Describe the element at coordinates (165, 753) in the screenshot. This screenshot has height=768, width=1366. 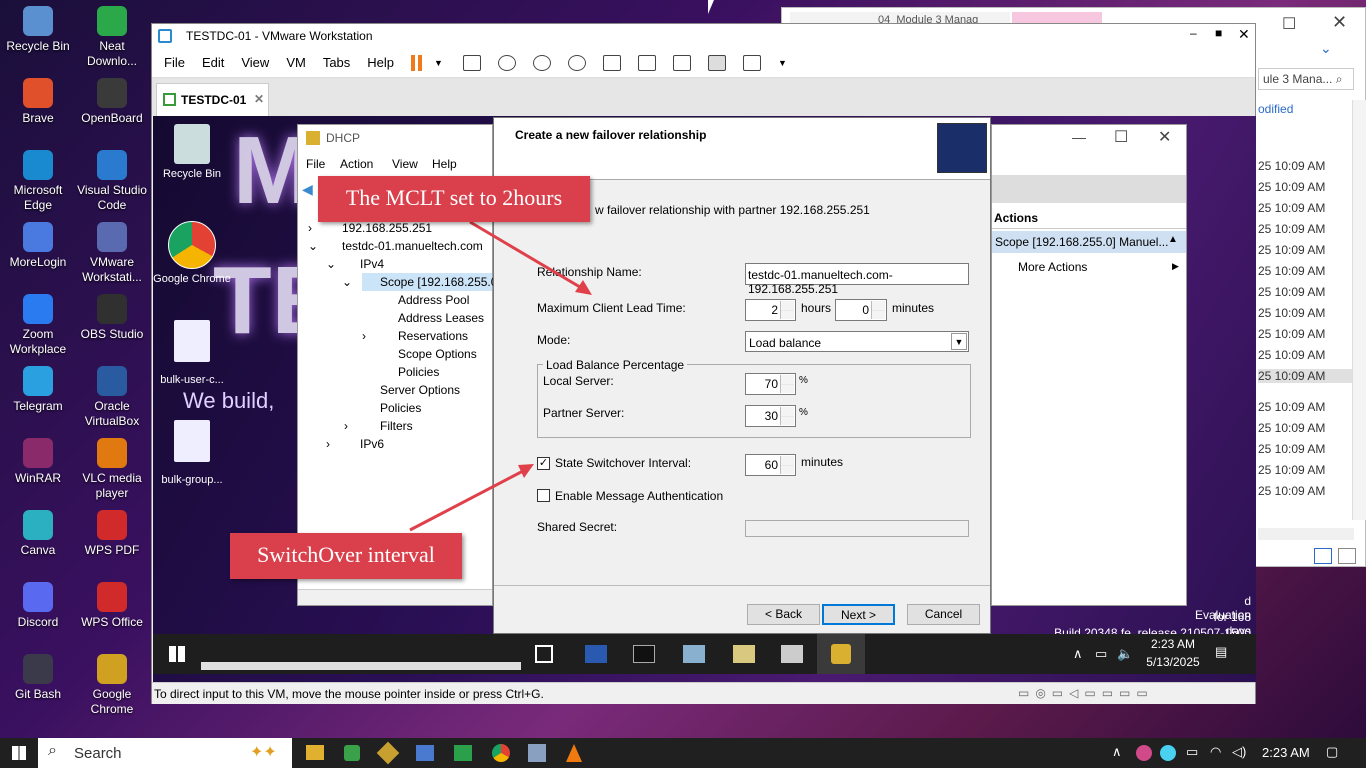
I see `search-box: ⌕ Search ✦✦` at that location.